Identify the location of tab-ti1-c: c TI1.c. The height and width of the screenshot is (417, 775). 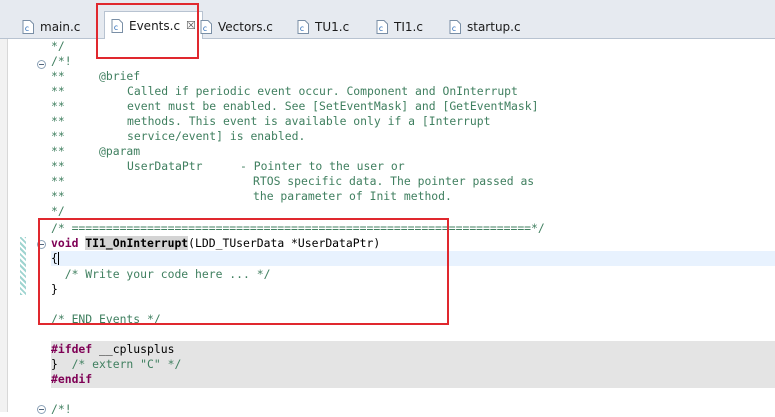
(399, 27).